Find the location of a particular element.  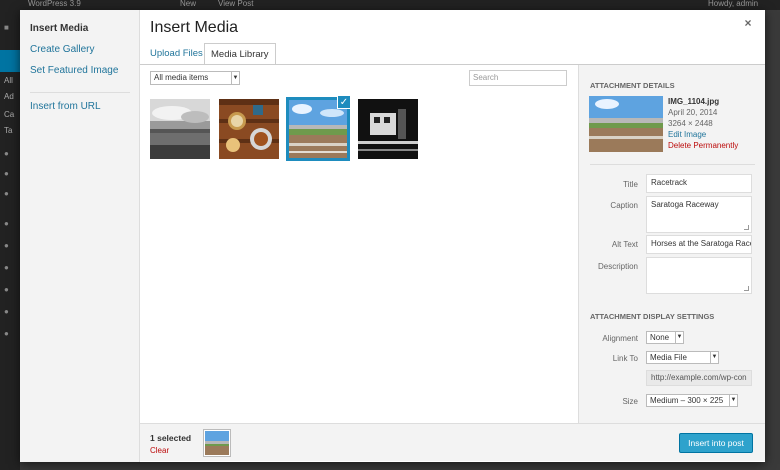

clear-selection-link: Clear is located at coordinates (159, 450).